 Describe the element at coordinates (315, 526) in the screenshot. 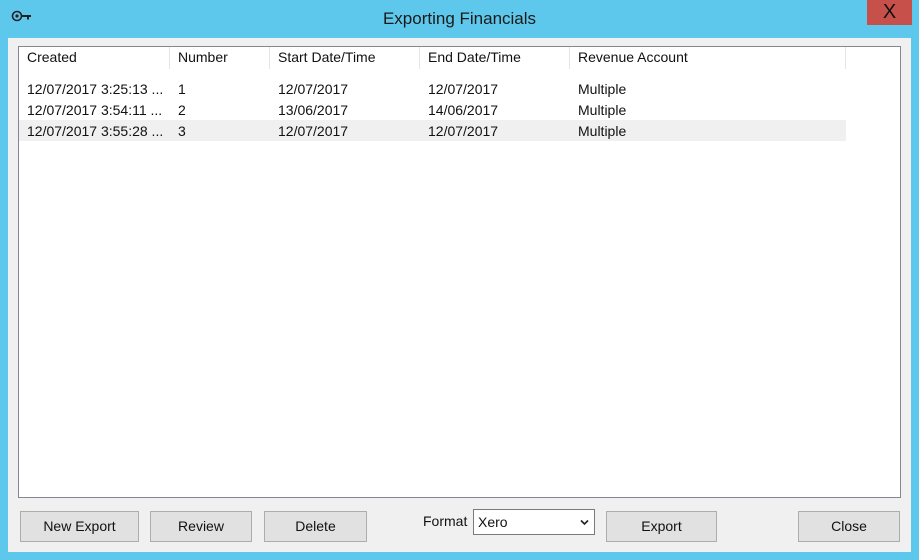

I see `delete-button: Delete` at that location.